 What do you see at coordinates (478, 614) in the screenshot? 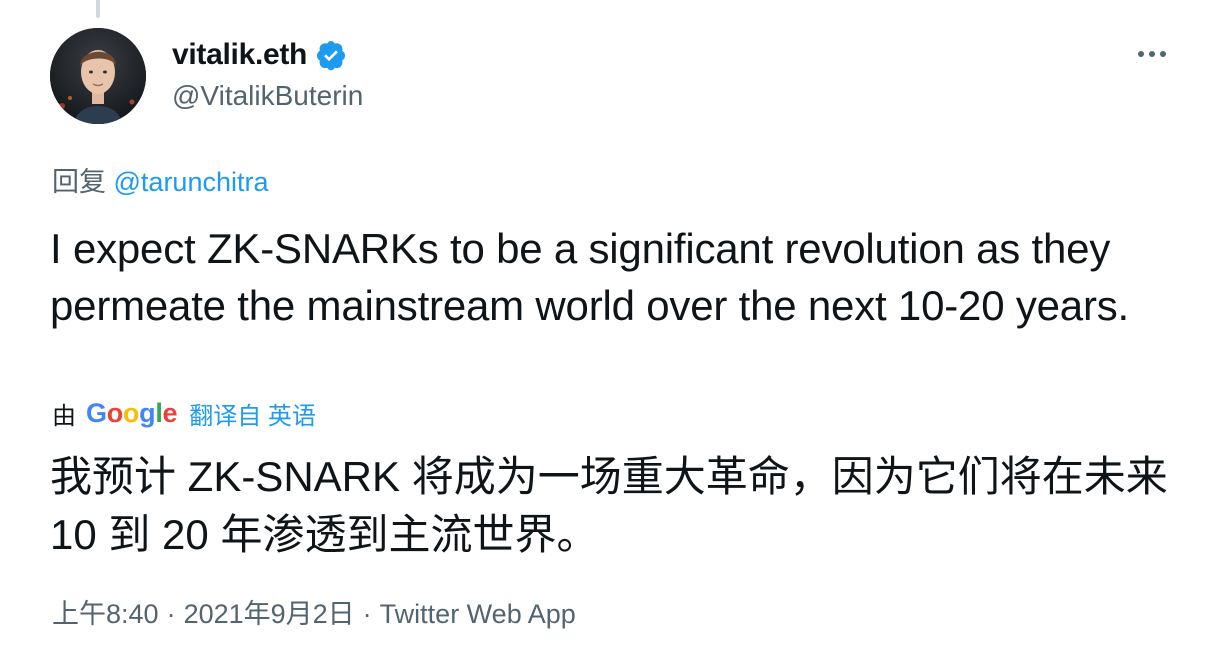
I see `tweet-source: Twitter Web App` at bounding box center [478, 614].